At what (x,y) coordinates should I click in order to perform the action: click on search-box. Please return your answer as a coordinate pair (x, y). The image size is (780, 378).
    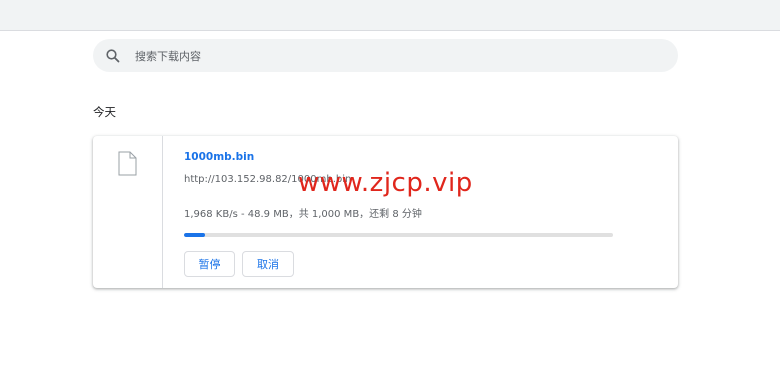
    Looking at the image, I should click on (385, 56).